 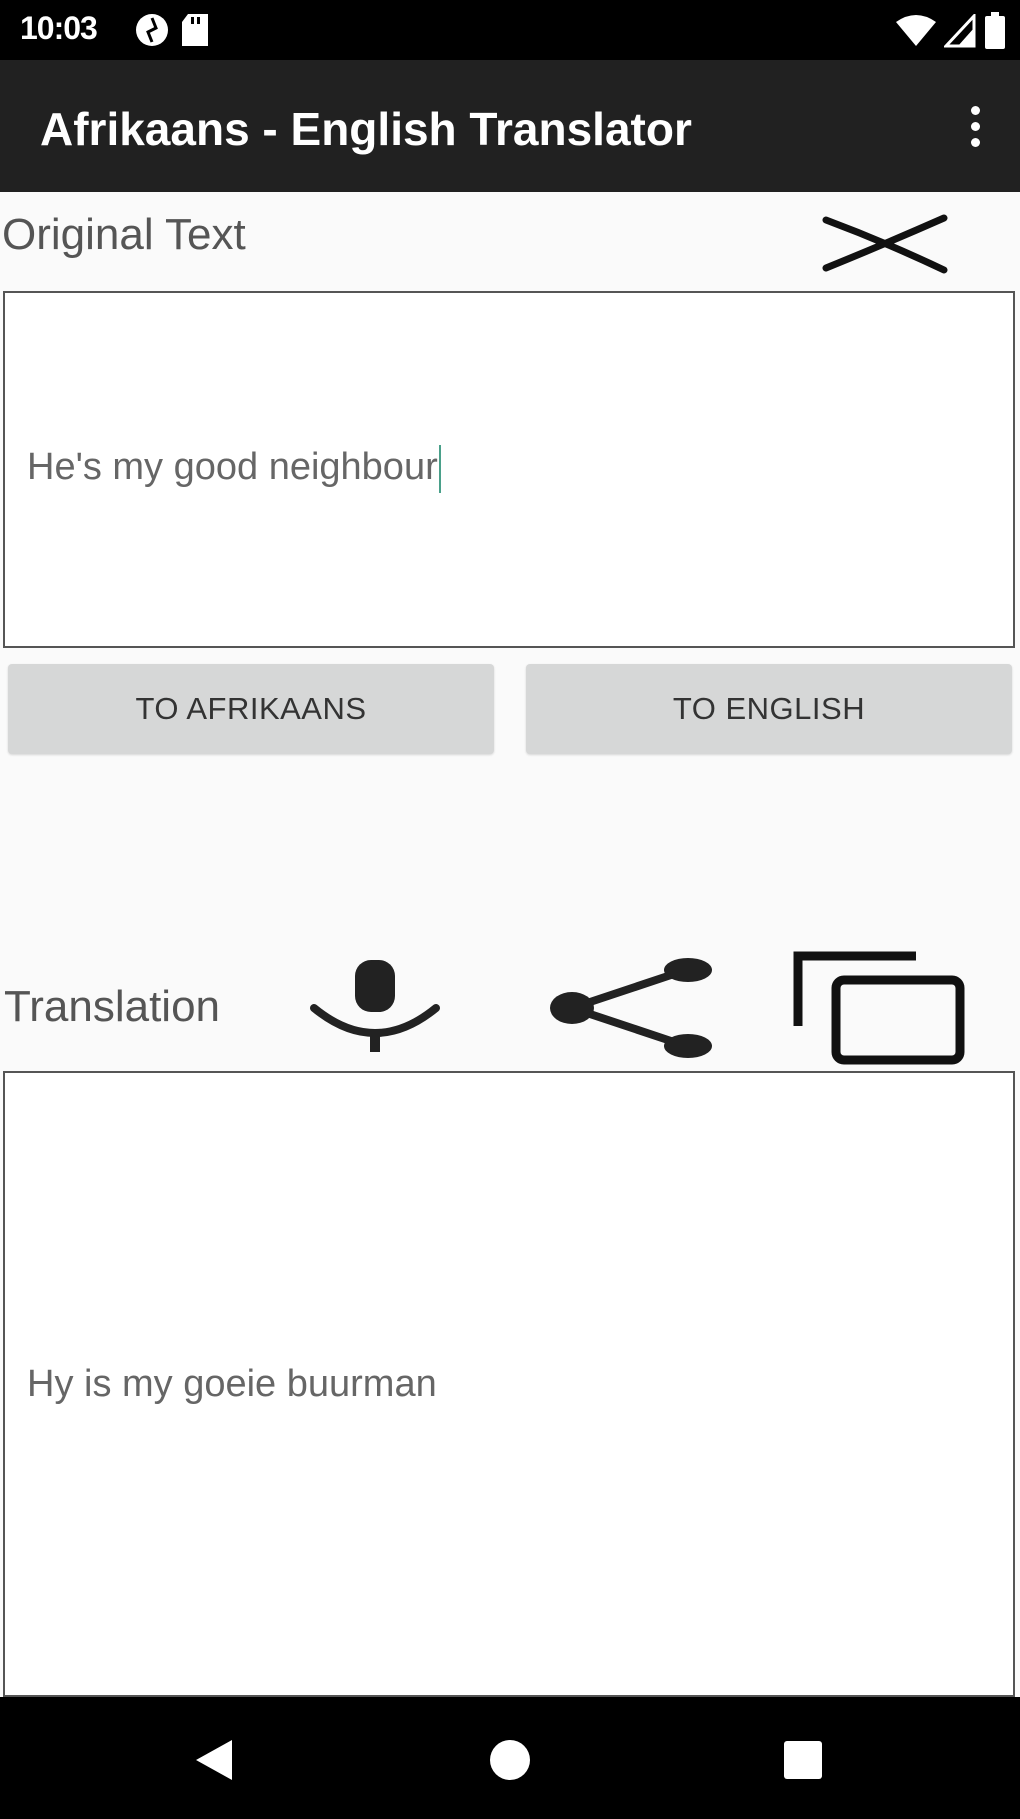 I want to click on to-english-button: TO ENGLISH, so click(x=769, y=709).